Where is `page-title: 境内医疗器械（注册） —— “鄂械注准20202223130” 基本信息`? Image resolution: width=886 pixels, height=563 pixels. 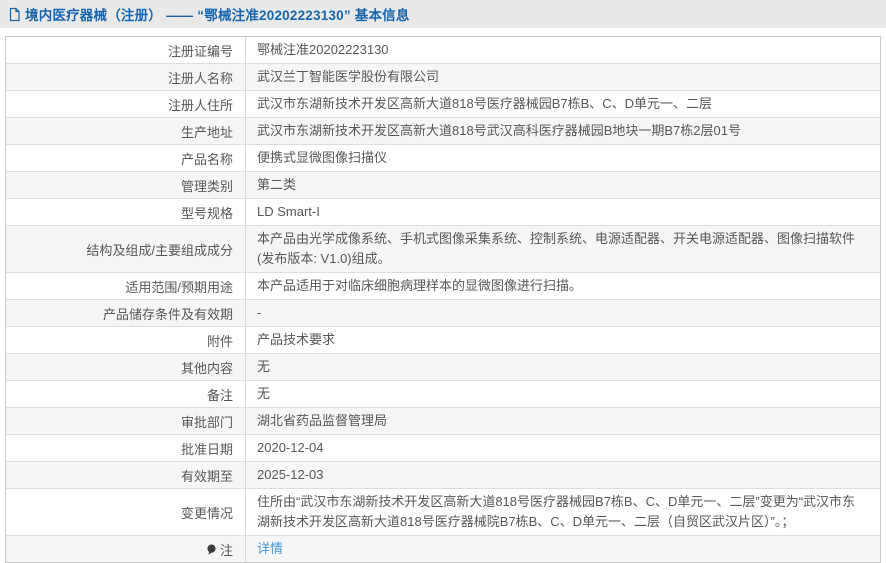 page-title: 境内医疗器械（注册） —— “鄂械注准20202223130” 基本信息 is located at coordinates (217, 15).